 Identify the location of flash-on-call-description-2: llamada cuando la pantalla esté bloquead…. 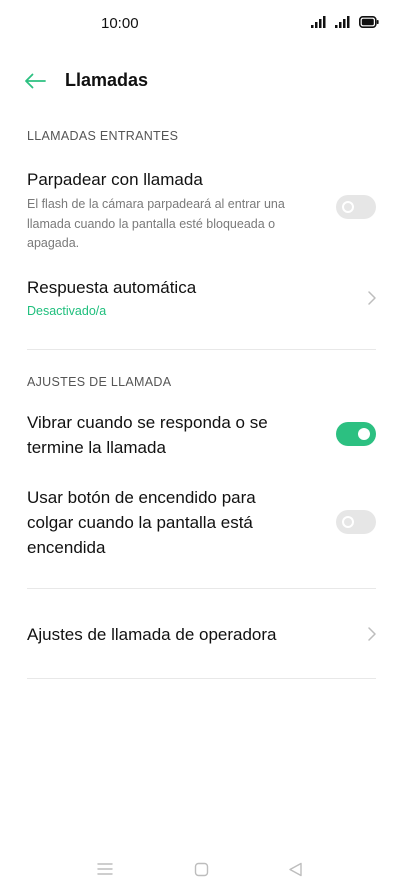
(151, 224).